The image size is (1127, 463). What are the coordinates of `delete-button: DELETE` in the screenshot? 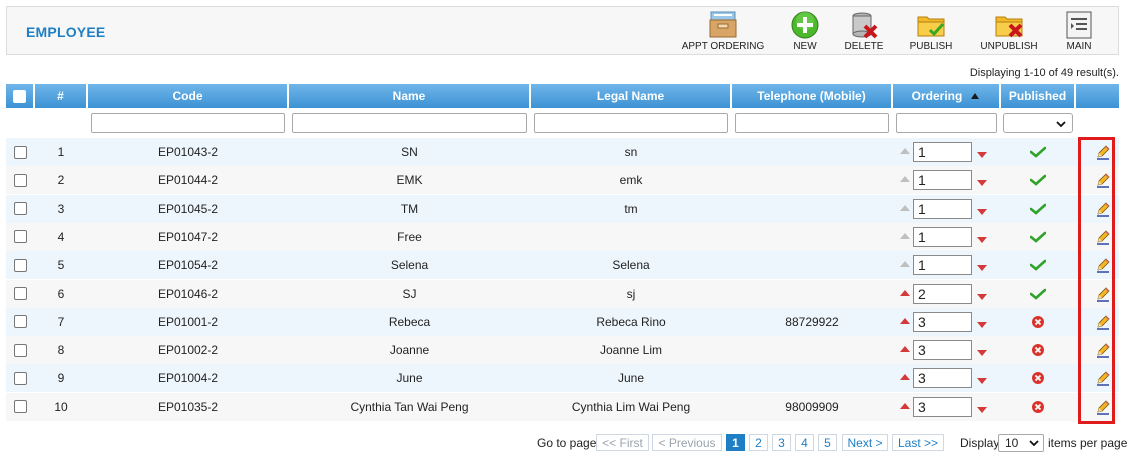 It's located at (864, 31).